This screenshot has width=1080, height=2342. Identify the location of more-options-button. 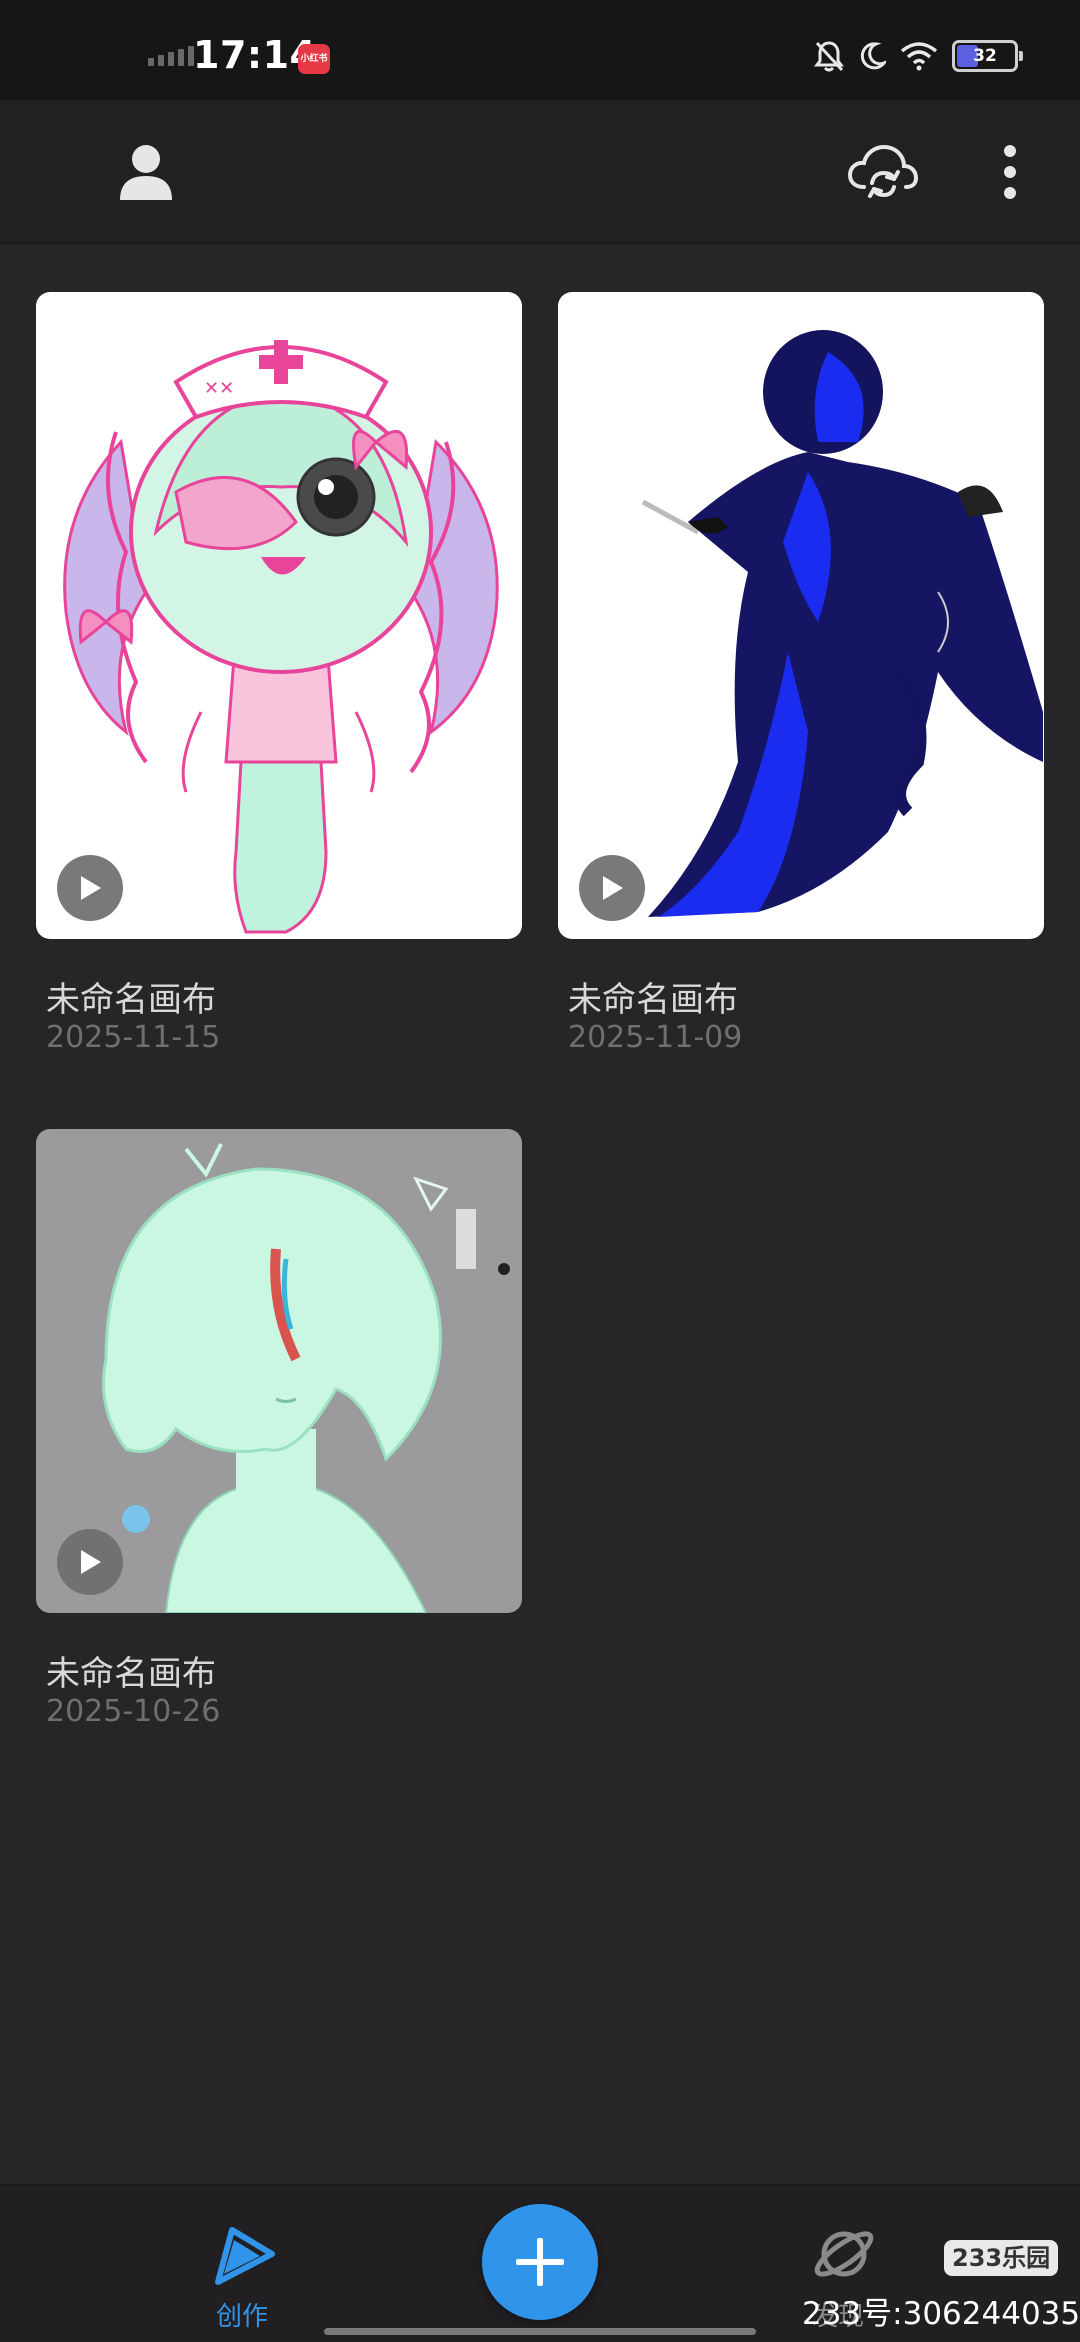
(1010, 172).